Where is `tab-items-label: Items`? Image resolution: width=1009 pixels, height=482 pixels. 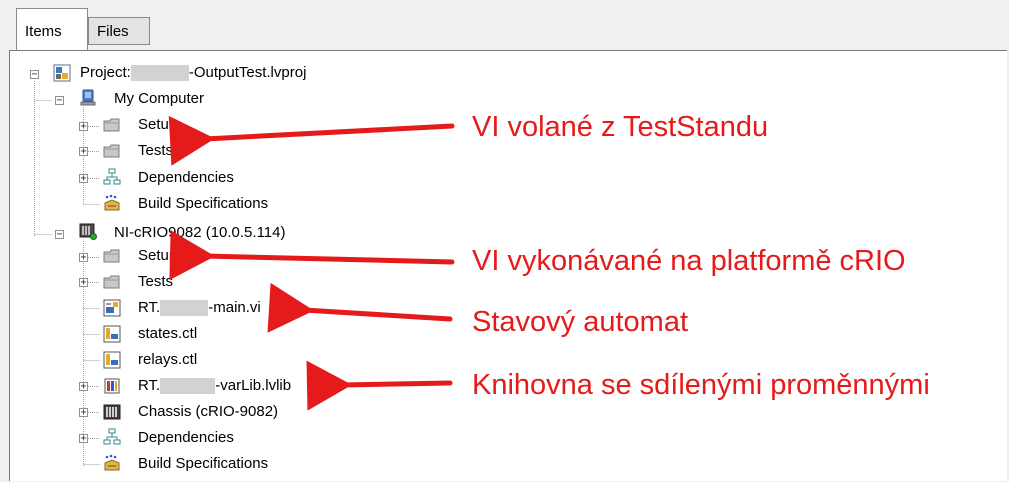 tab-items-label: Items is located at coordinates (43, 31).